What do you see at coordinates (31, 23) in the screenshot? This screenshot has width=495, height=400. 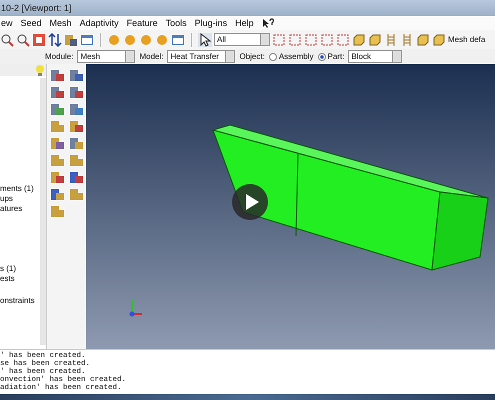 I see `menu-item: Seed` at bounding box center [31, 23].